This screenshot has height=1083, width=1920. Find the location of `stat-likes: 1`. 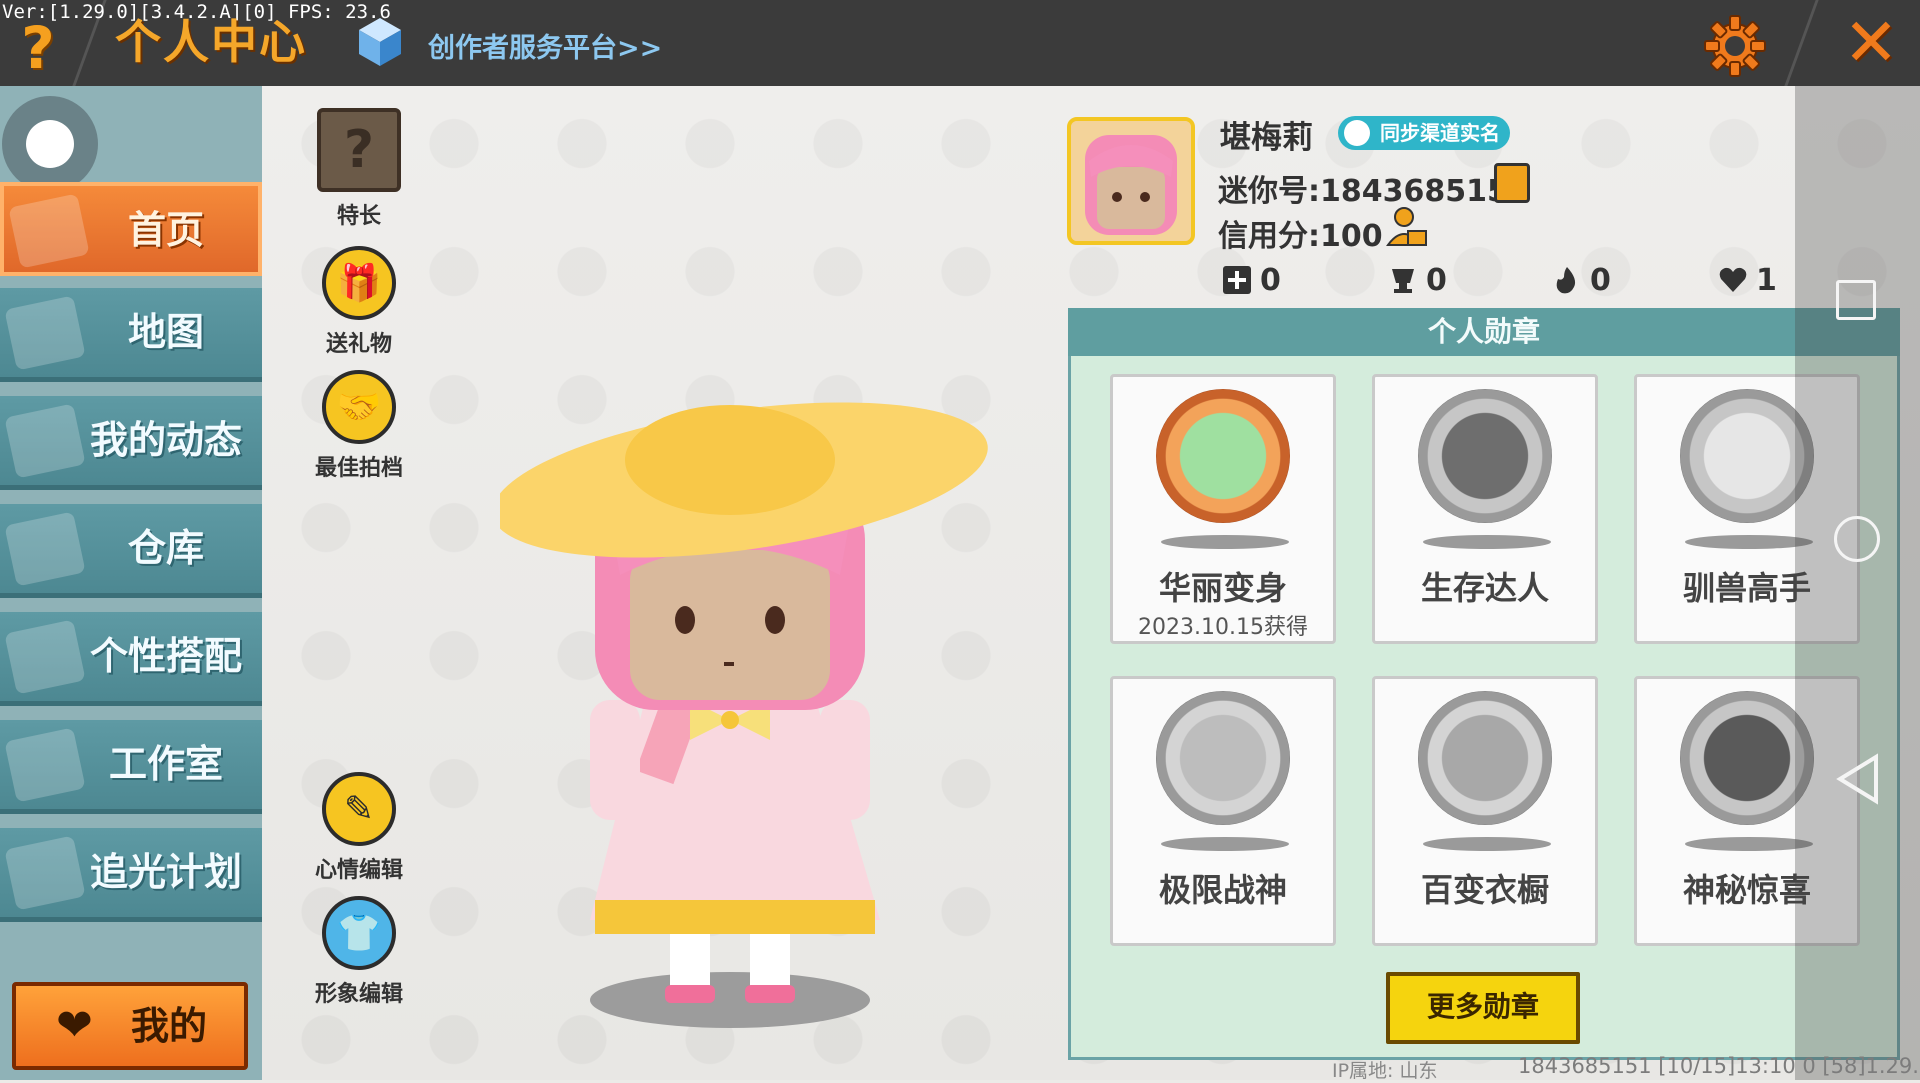

stat-likes: 1 is located at coordinates (1747, 280).